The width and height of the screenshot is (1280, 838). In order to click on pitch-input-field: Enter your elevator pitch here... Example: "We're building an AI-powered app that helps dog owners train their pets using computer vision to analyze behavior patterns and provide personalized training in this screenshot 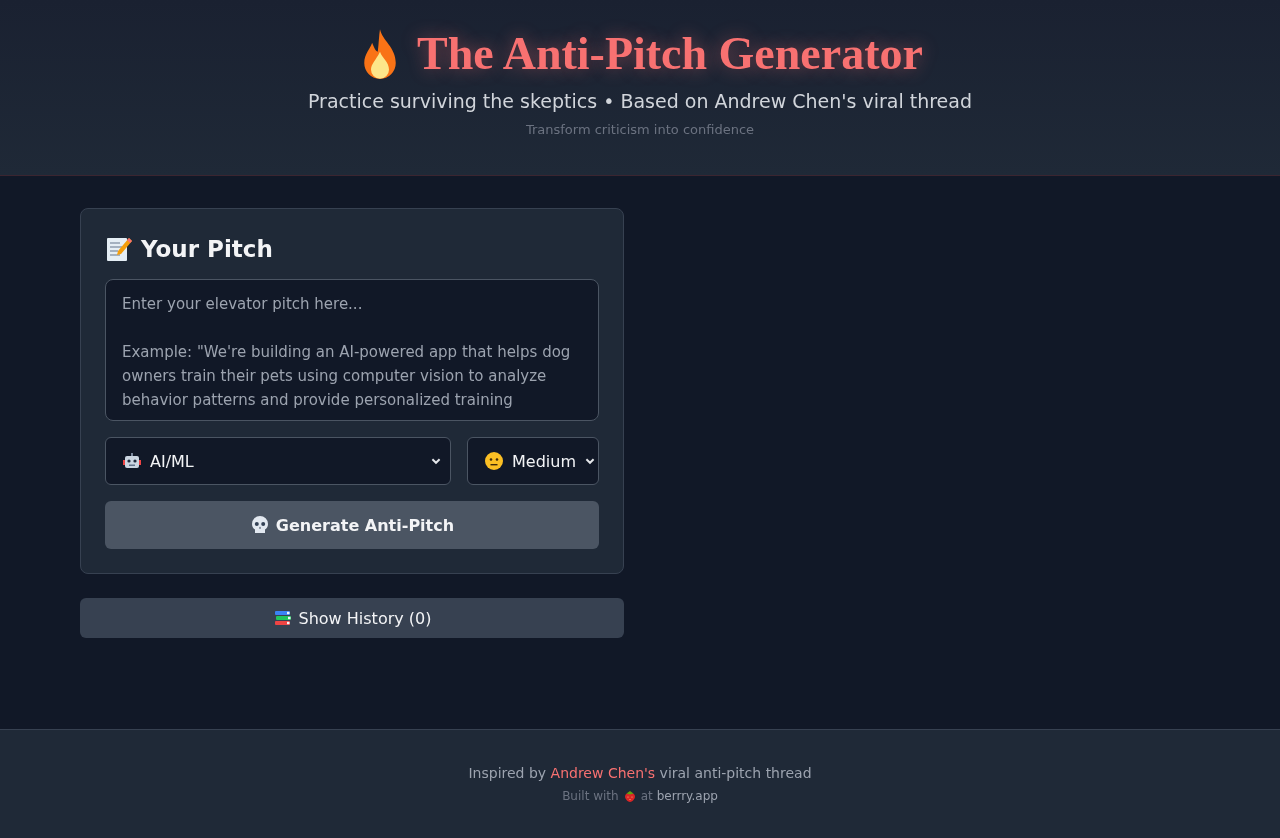, I will do `click(352, 350)`.